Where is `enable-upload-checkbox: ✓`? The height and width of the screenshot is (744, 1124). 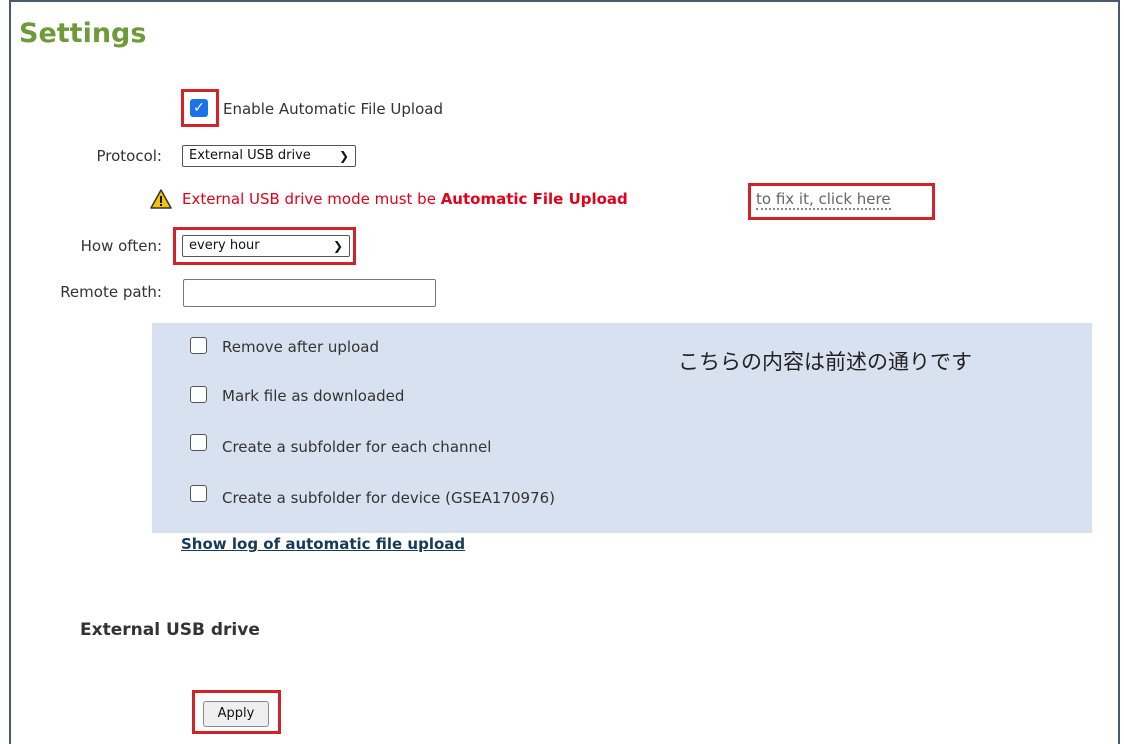
enable-upload-checkbox: ✓ is located at coordinates (199, 108).